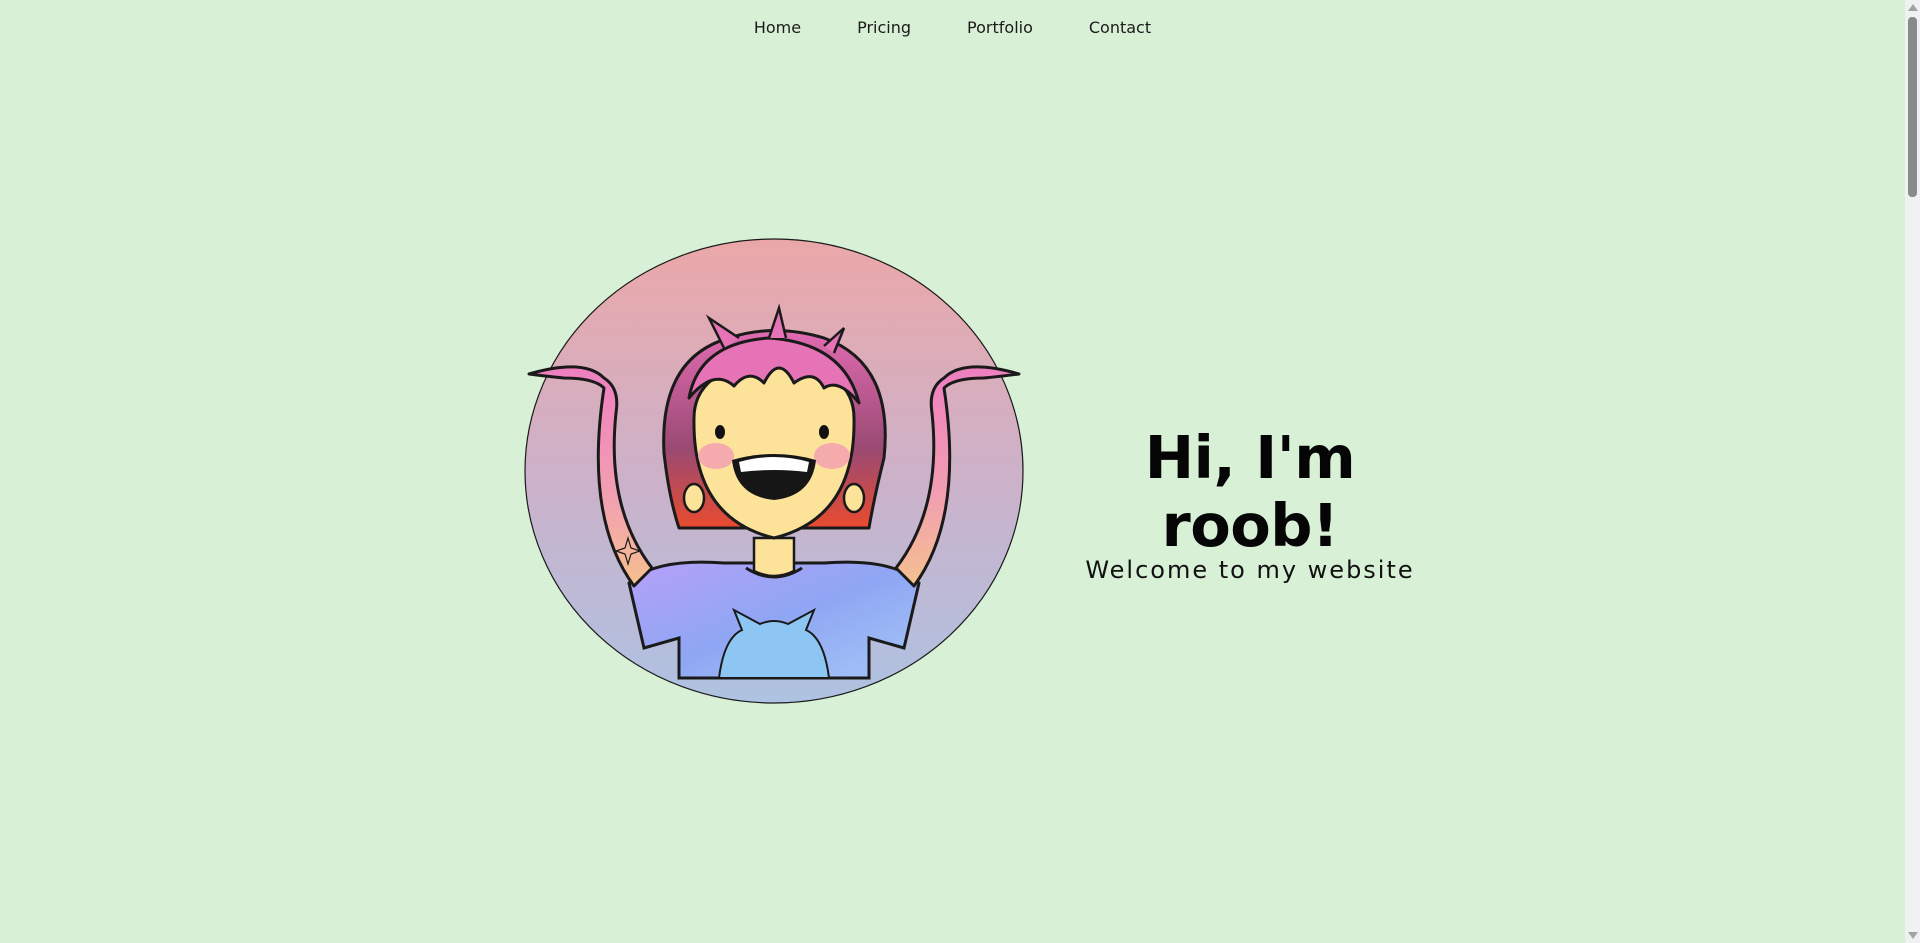 The image size is (1920, 943). Describe the element at coordinates (1000, 28) in the screenshot. I see `nav-link-portfolio: Portfolio` at that location.